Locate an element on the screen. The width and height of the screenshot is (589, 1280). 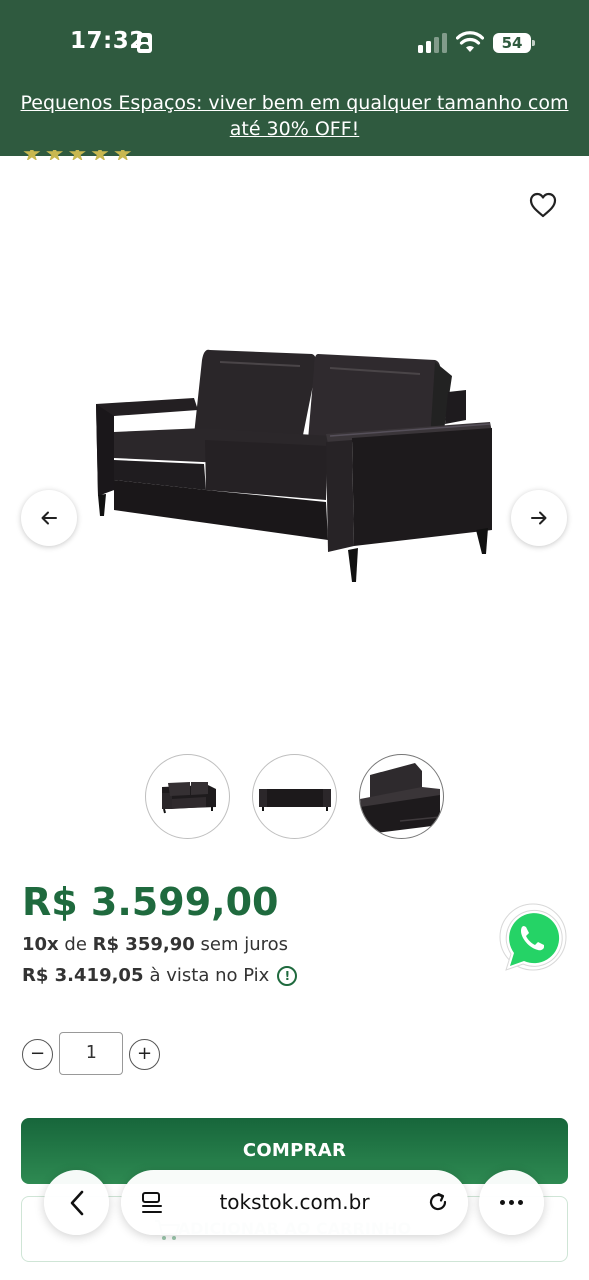
page-menu-icon is located at coordinates (152, 1203).